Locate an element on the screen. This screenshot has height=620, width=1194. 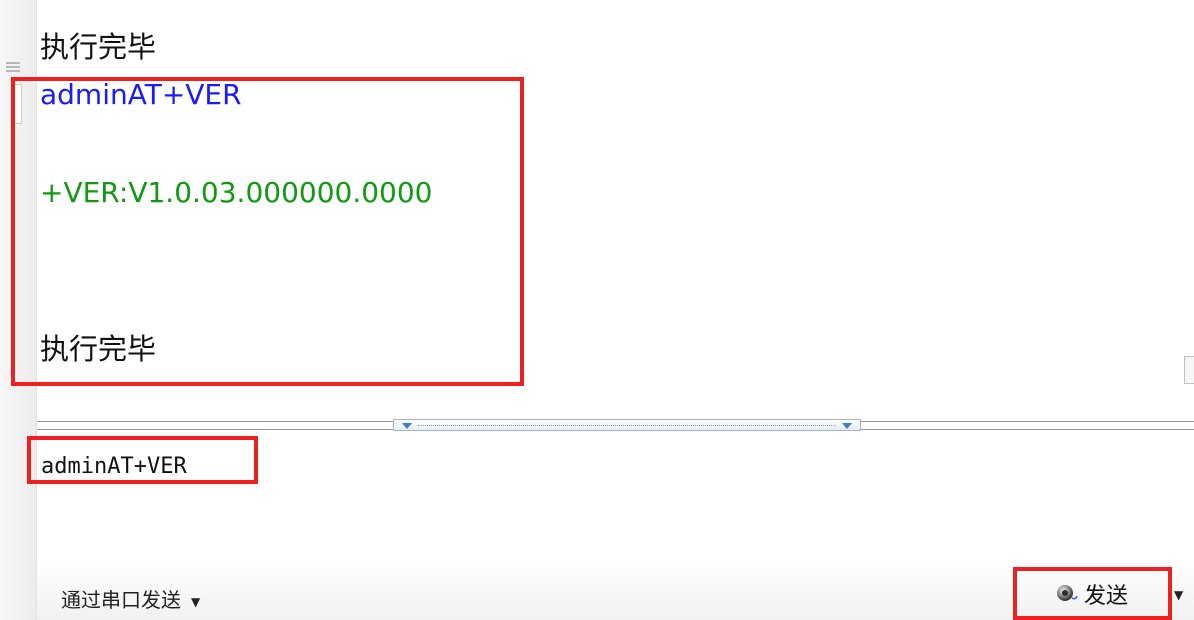
pane-splitter is located at coordinates (615, 426).